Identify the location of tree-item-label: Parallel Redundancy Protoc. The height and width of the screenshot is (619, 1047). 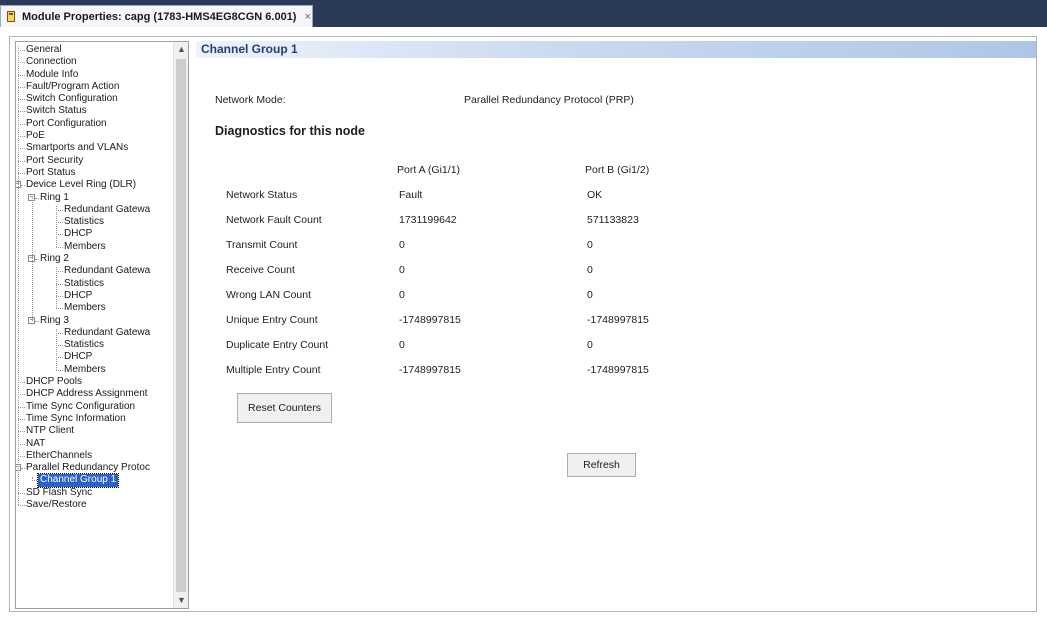
(88, 468).